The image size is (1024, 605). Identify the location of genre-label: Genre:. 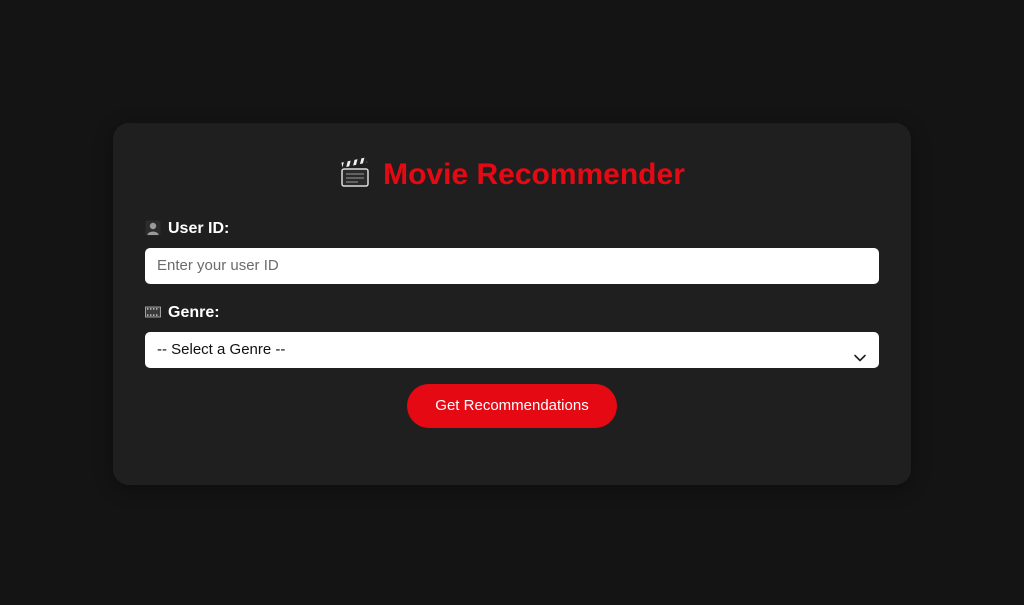
(182, 313).